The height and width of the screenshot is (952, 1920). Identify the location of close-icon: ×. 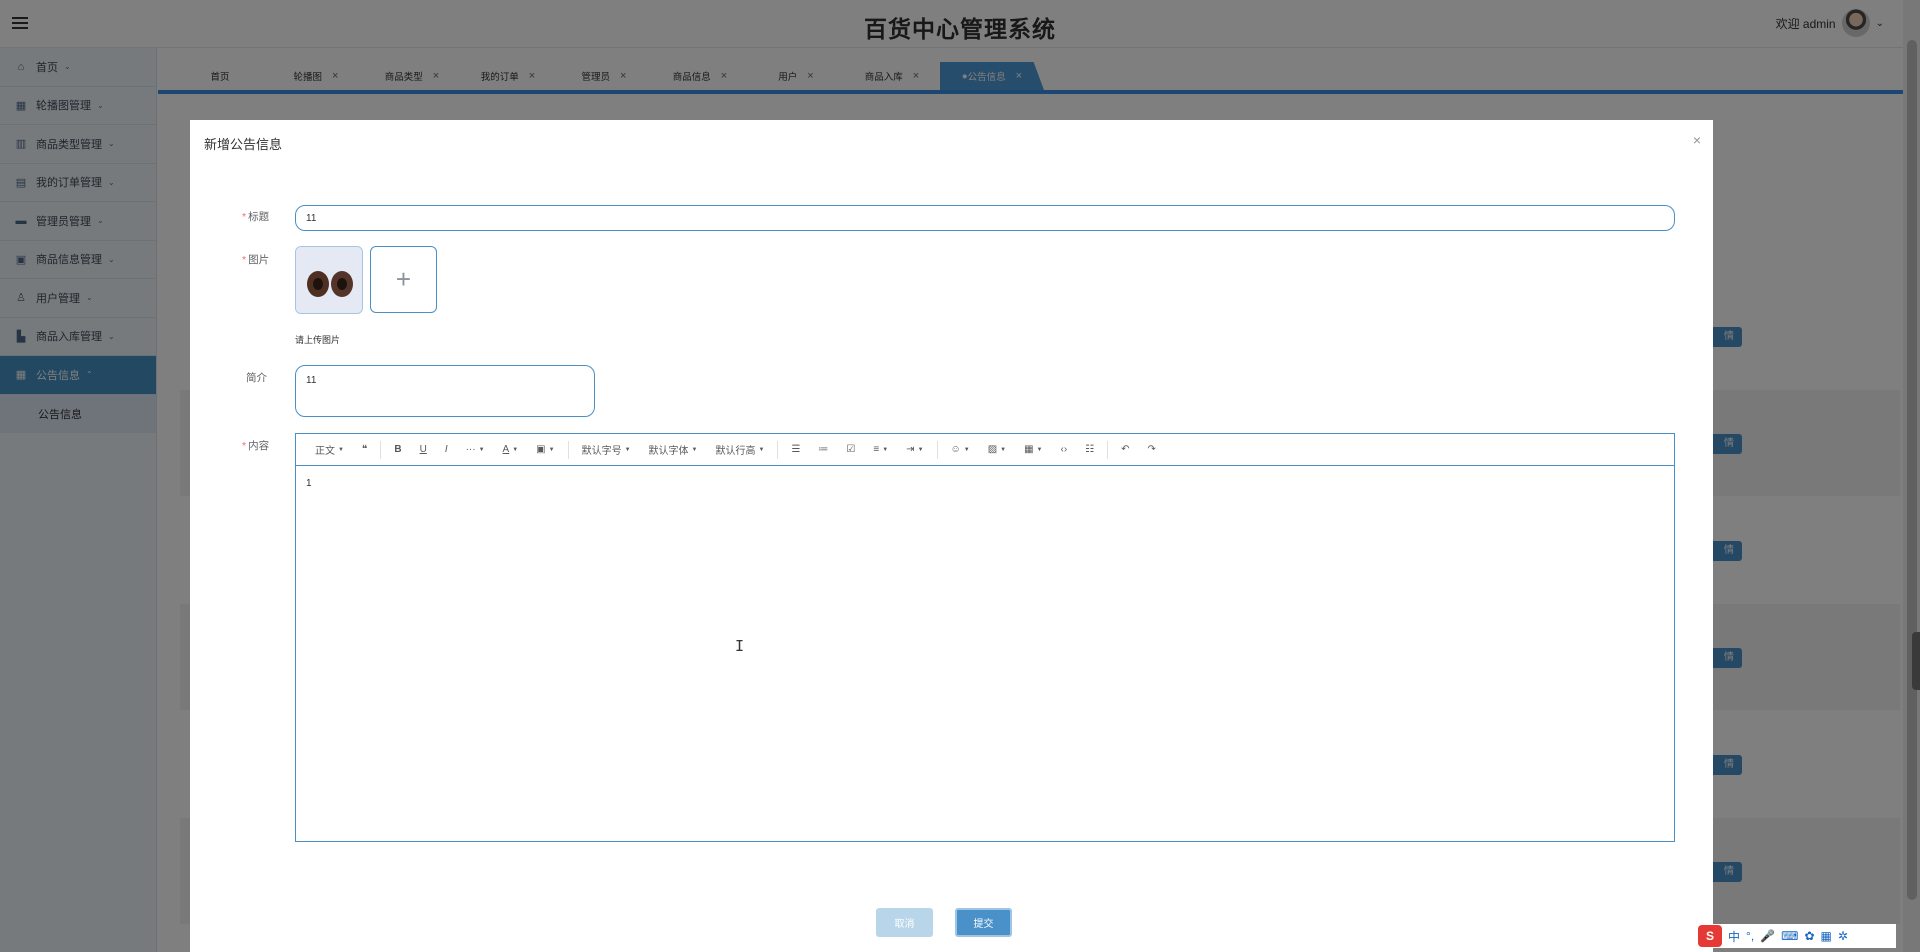
(1697, 140).